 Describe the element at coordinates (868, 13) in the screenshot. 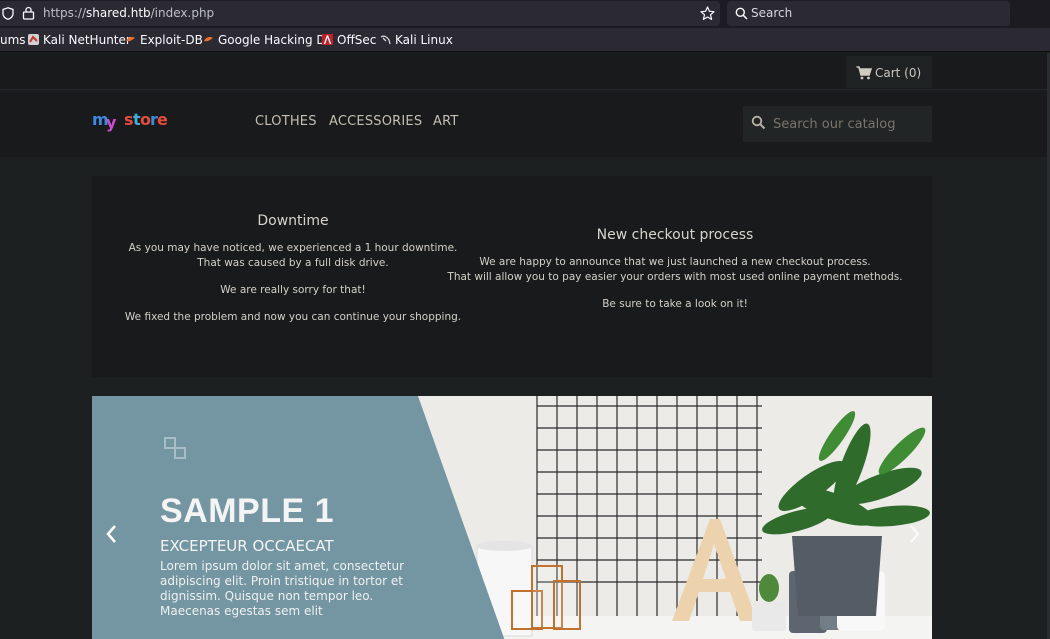

I see `browser-search-bar: Search` at that location.